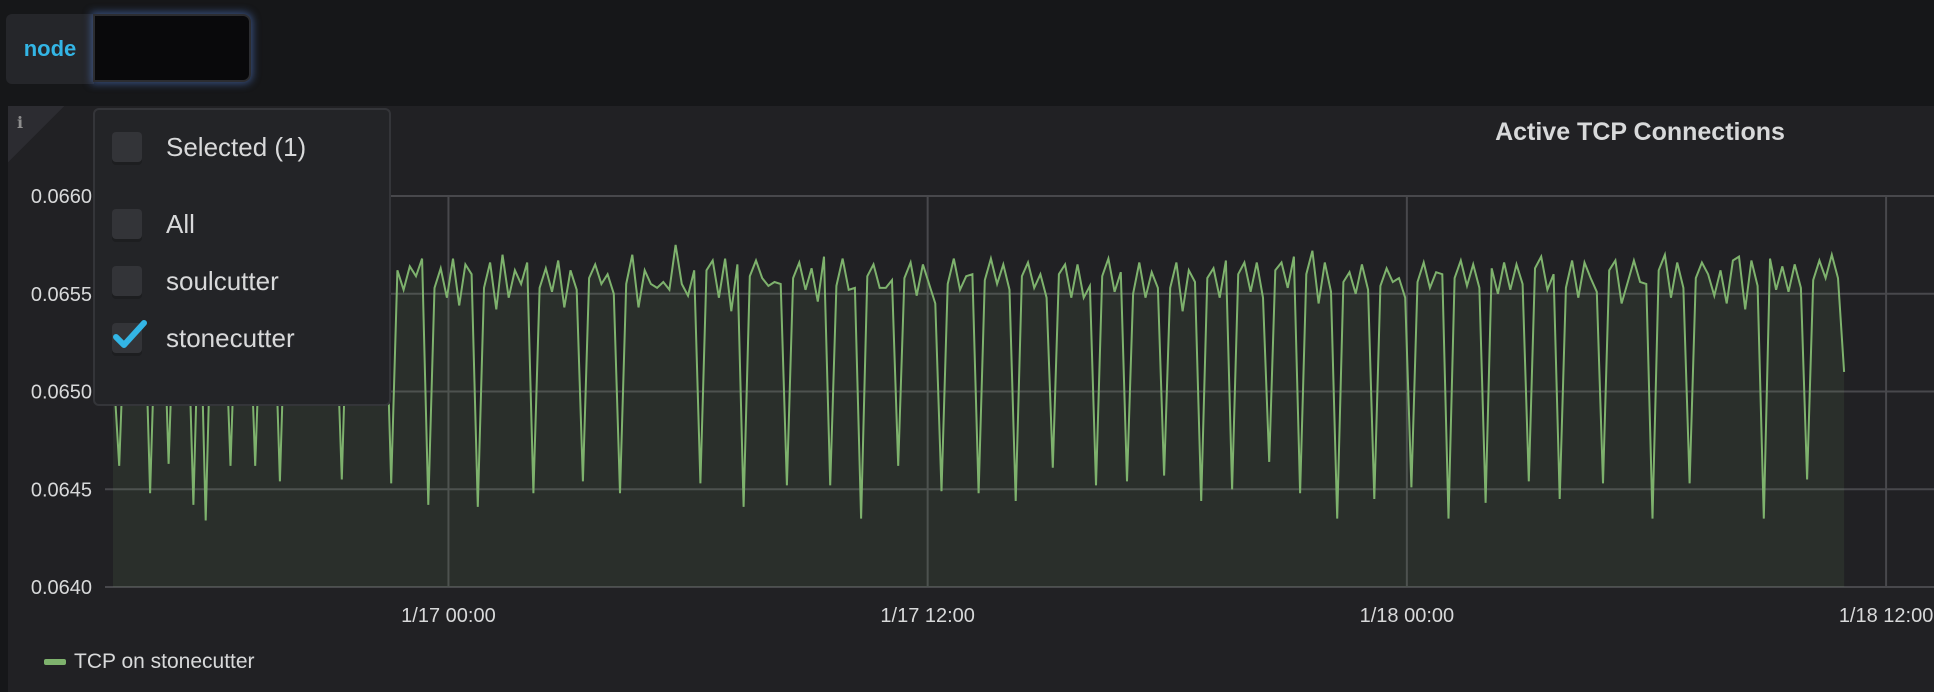 The height and width of the screenshot is (692, 1934). What do you see at coordinates (927, 616) in the screenshot?
I see `x-tick-label: 1/17 12:00` at bounding box center [927, 616].